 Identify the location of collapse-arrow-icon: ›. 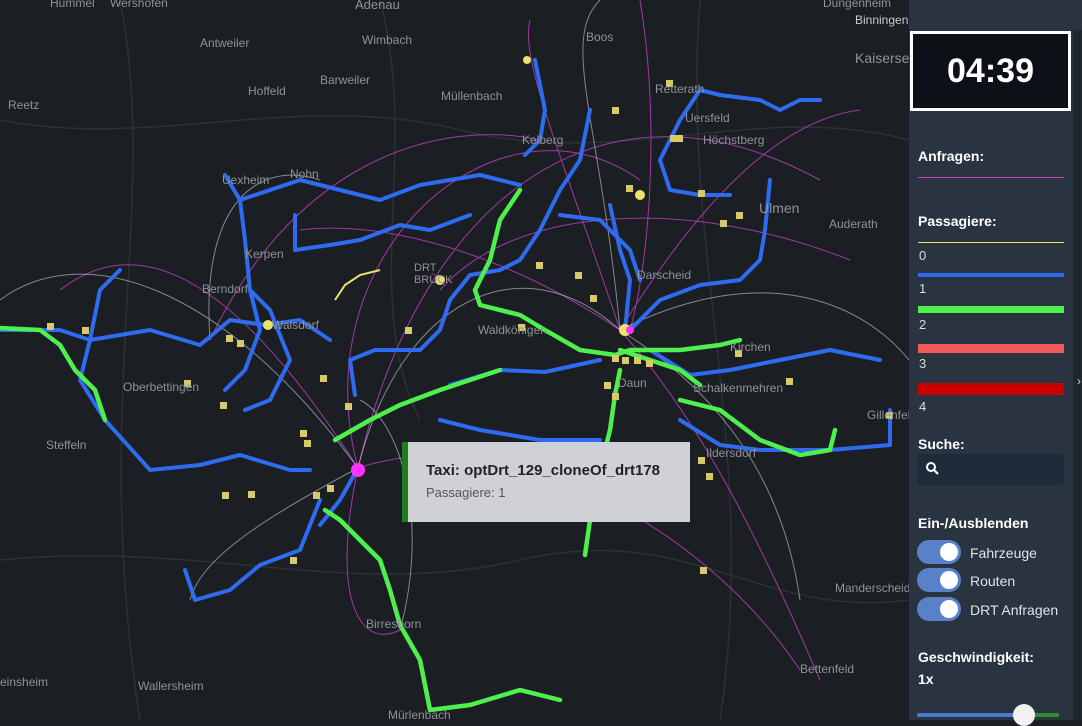
(1079, 381).